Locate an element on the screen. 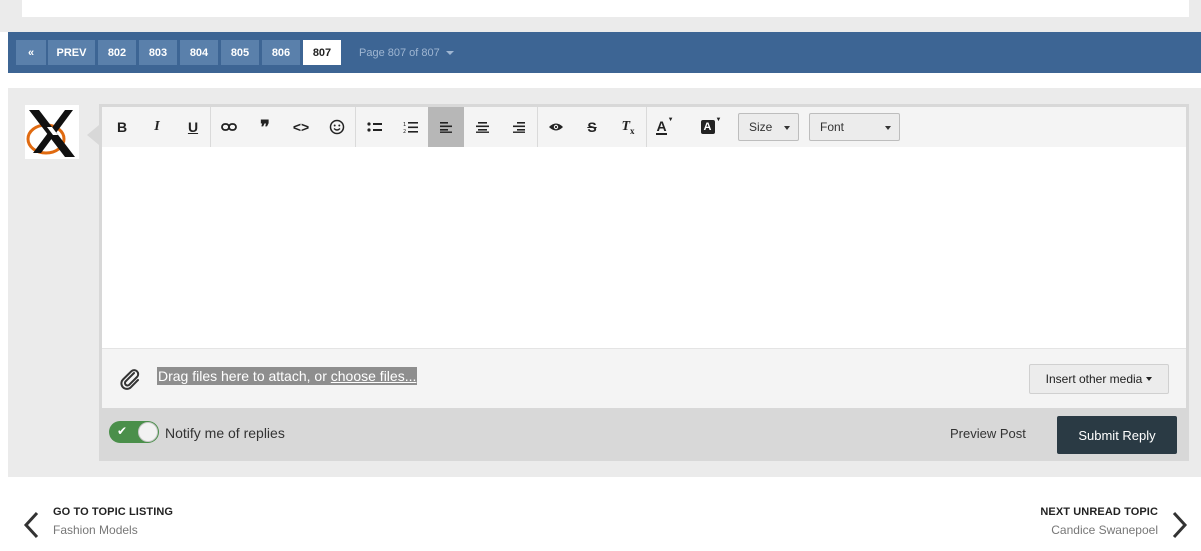  align-center-button is located at coordinates (482, 127).